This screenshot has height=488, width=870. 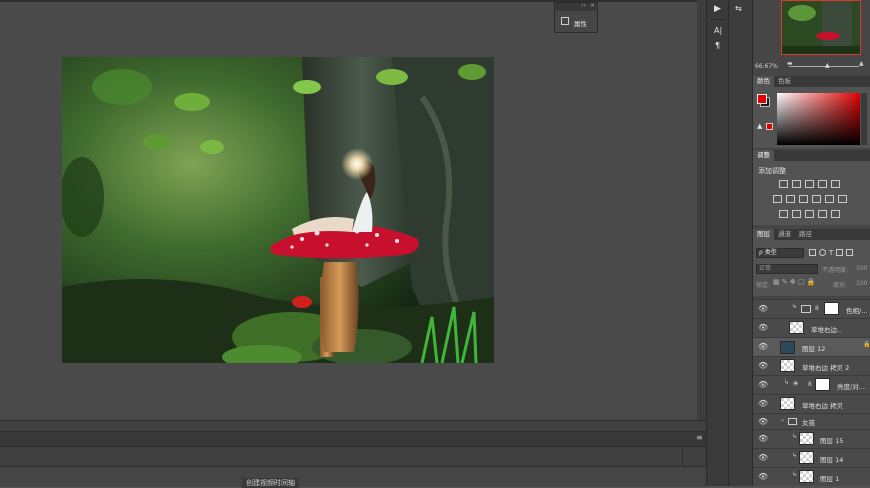 What do you see at coordinates (818, 119) in the screenshot?
I see `color-field` at bounding box center [818, 119].